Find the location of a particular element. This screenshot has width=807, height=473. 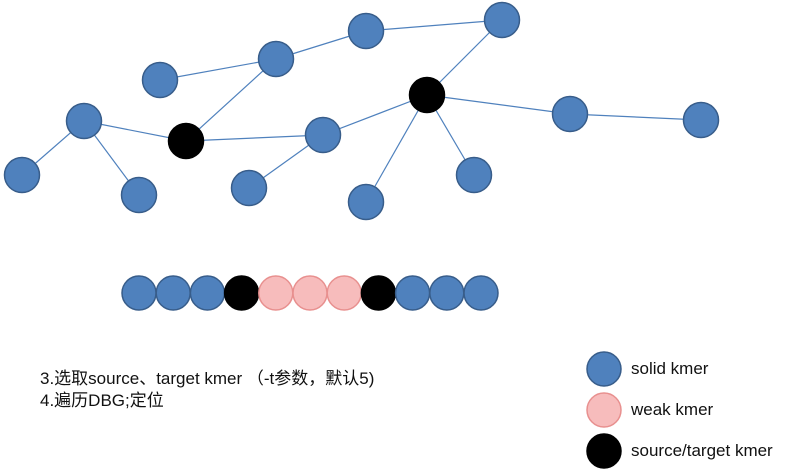

legend-source-target-label: source/target kmer is located at coordinates (702, 450).